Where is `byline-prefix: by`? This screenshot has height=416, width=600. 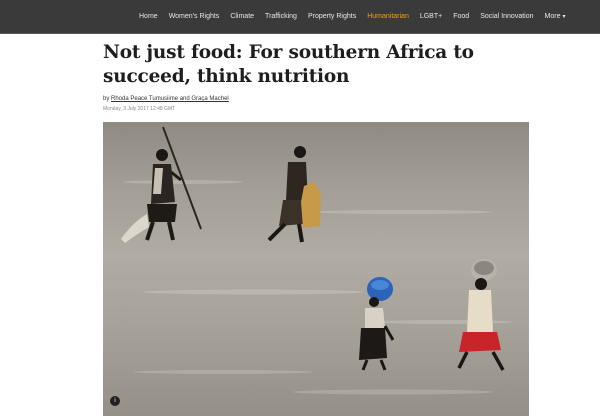 byline-prefix: by is located at coordinates (106, 99).